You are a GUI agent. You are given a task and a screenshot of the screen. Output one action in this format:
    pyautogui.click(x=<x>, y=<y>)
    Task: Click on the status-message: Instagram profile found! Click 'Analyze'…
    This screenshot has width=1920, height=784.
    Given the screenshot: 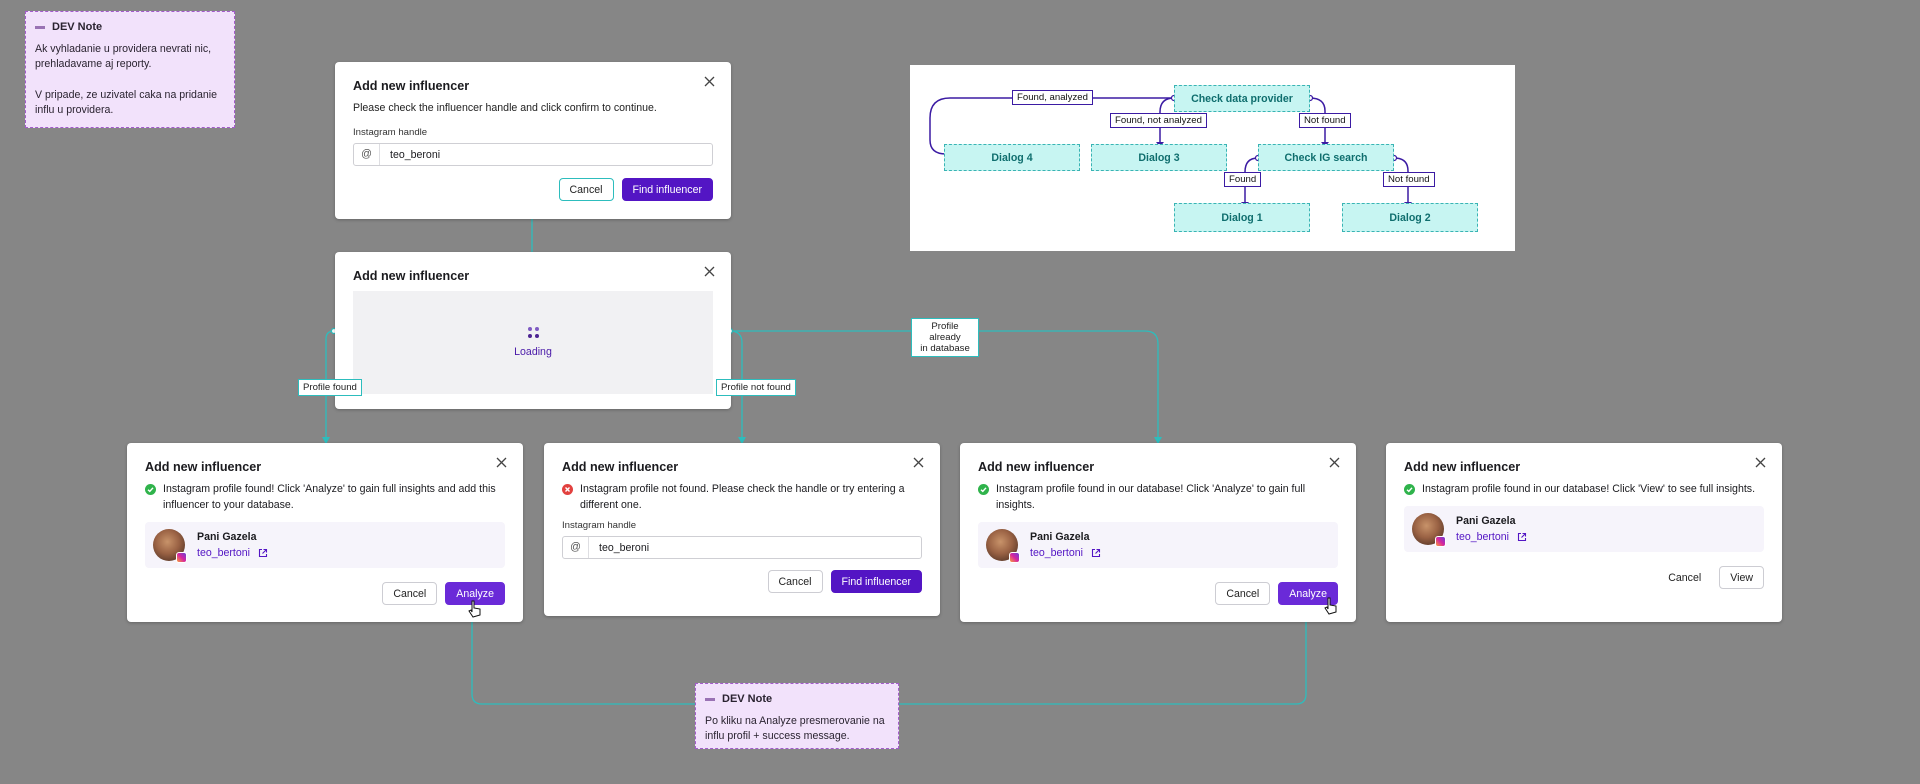 What is the action you would take?
    pyautogui.click(x=329, y=497)
    